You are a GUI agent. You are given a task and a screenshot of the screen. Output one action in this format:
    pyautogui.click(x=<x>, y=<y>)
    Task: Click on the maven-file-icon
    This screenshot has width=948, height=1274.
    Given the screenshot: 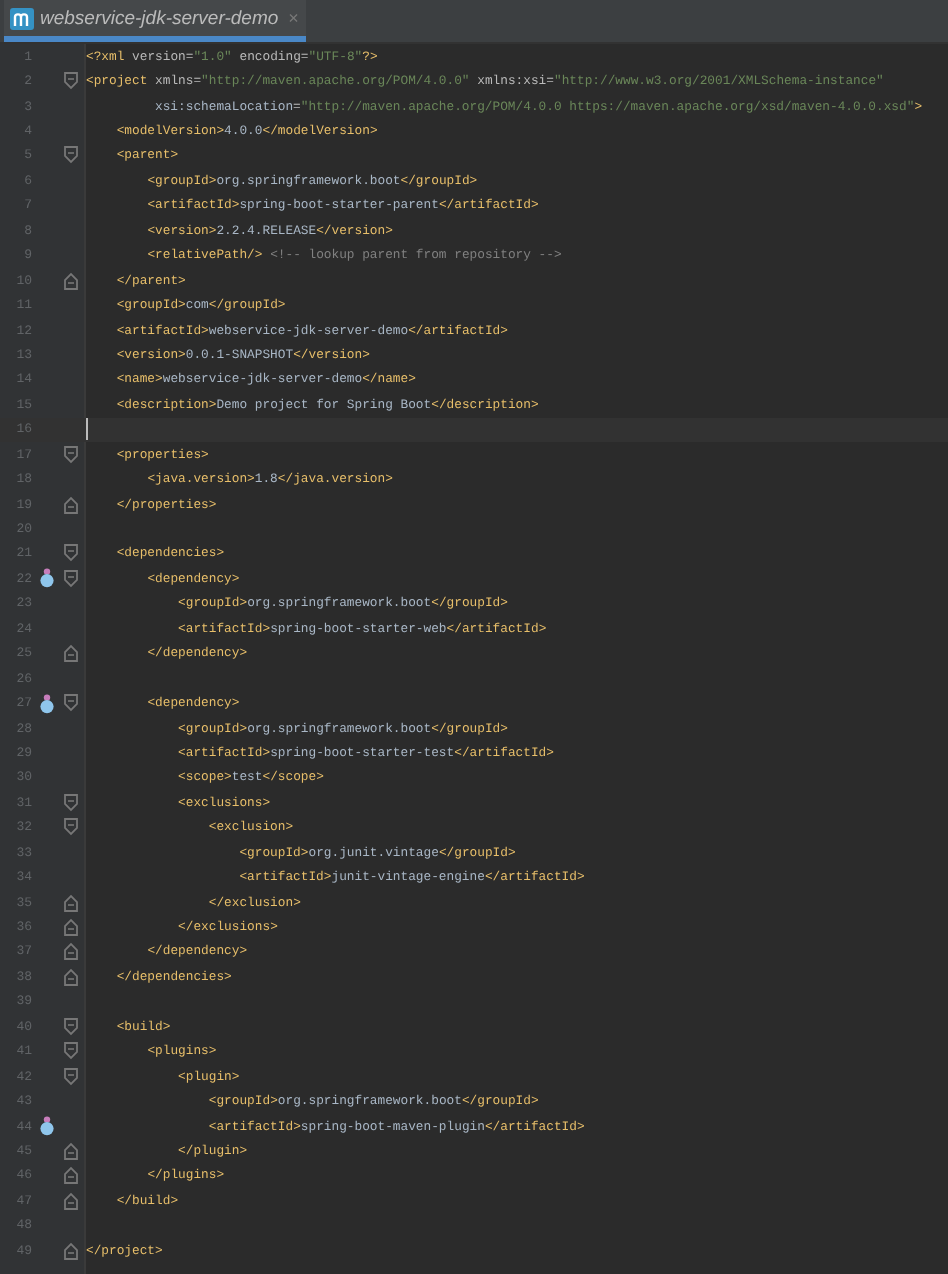 What is the action you would take?
    pyautogui.click(x=22, y=18)
    